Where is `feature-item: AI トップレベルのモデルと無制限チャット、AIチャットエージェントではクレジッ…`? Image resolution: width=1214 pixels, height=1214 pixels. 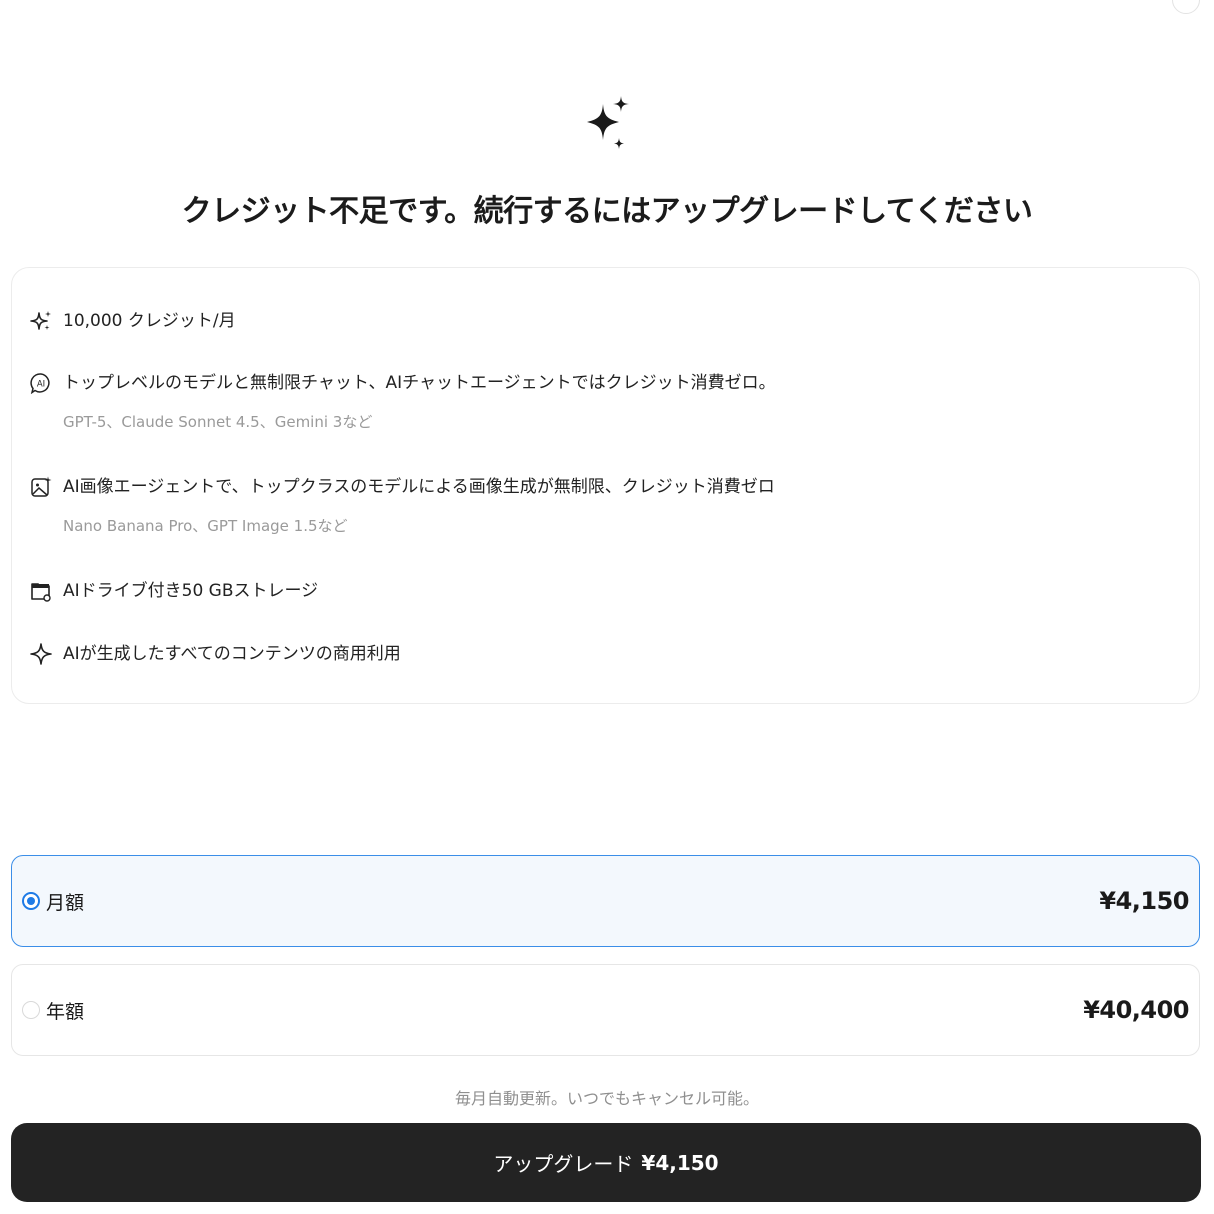 feature-item: AI トップレベルのモデルと無制限チャット、AIチャットエージェントではクレジッ… is located at coordinates (403, 402).